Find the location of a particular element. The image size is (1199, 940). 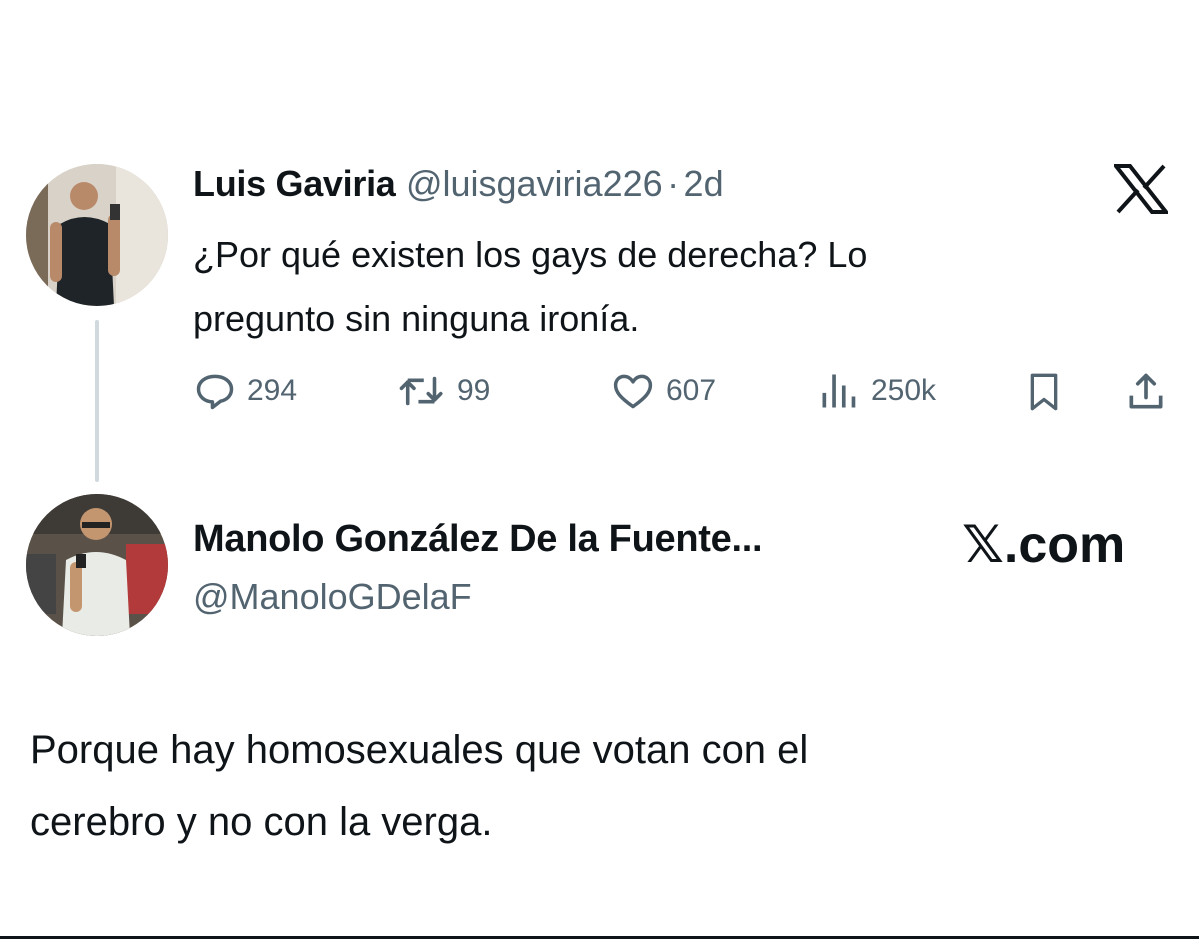

like-count: 607 is located at coordinates (691, 390).